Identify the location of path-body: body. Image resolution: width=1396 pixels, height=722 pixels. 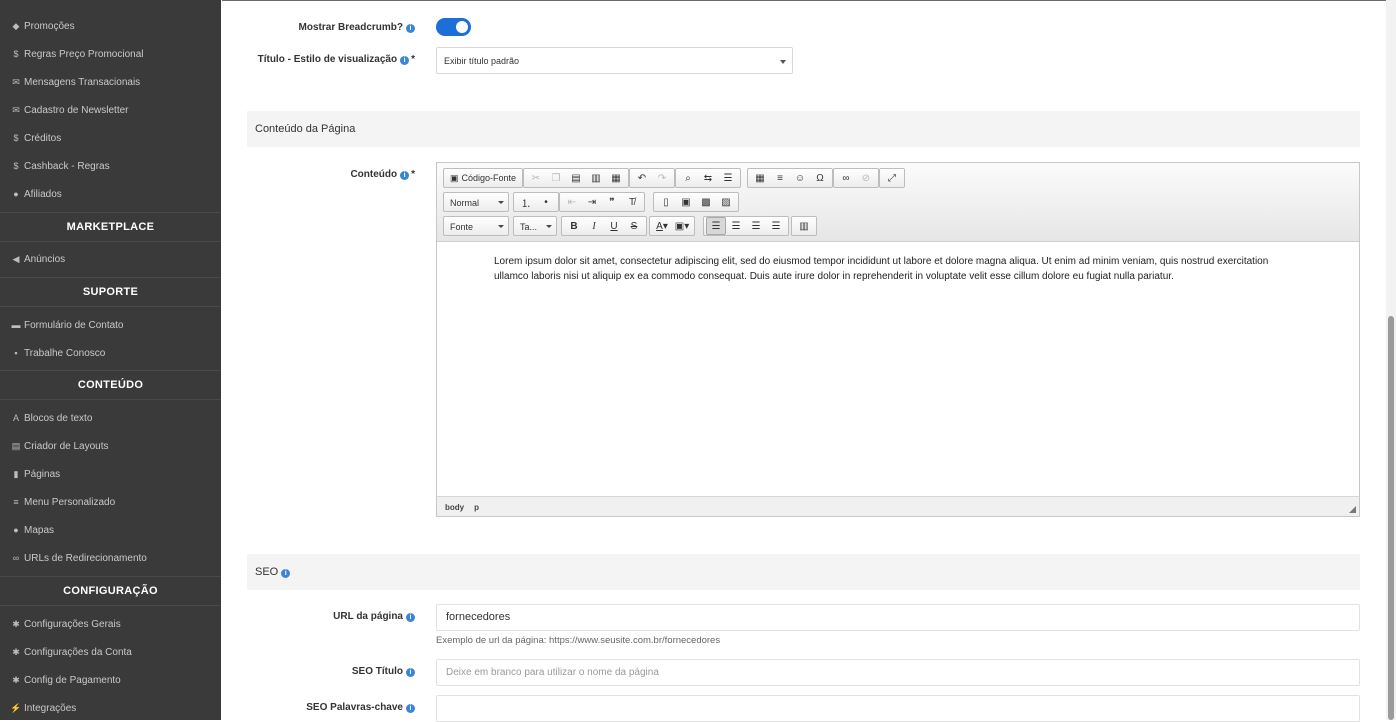
(454, 507).